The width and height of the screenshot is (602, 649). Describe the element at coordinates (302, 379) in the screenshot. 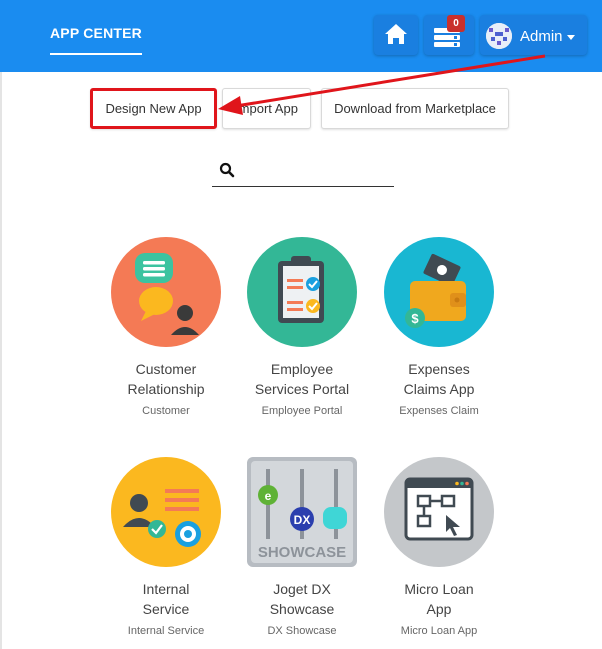

I see `app-name: Employee Services Portal` at that location.